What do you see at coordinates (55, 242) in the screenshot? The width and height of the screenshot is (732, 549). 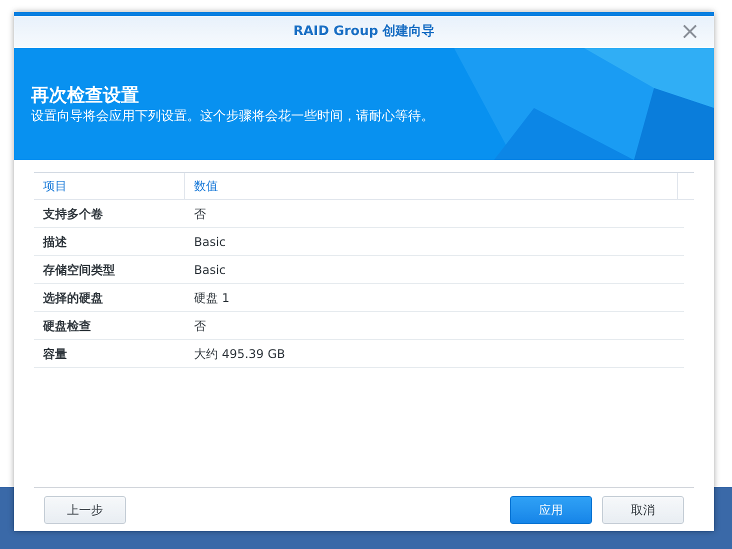 I see `table-cell-text: 描述` at bounding box center [55, 242].